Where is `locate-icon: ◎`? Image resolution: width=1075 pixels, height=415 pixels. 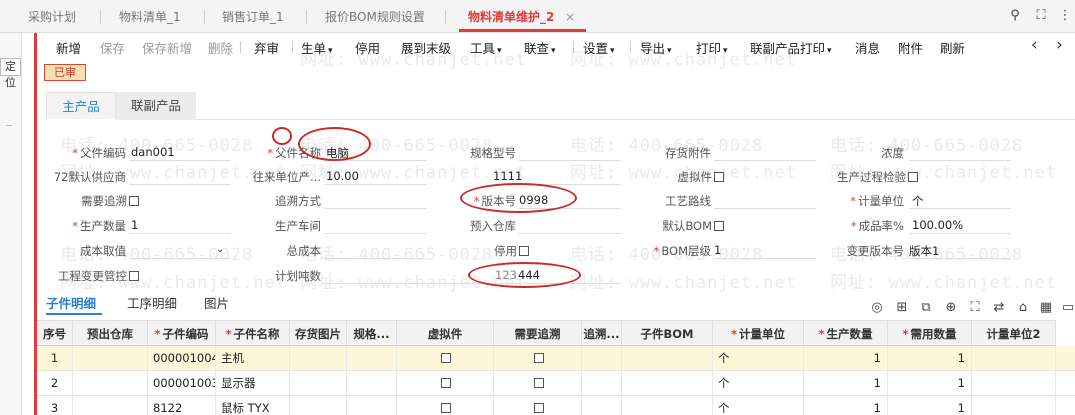 locate-icon: ◎ is located at coordinates (877, 308).